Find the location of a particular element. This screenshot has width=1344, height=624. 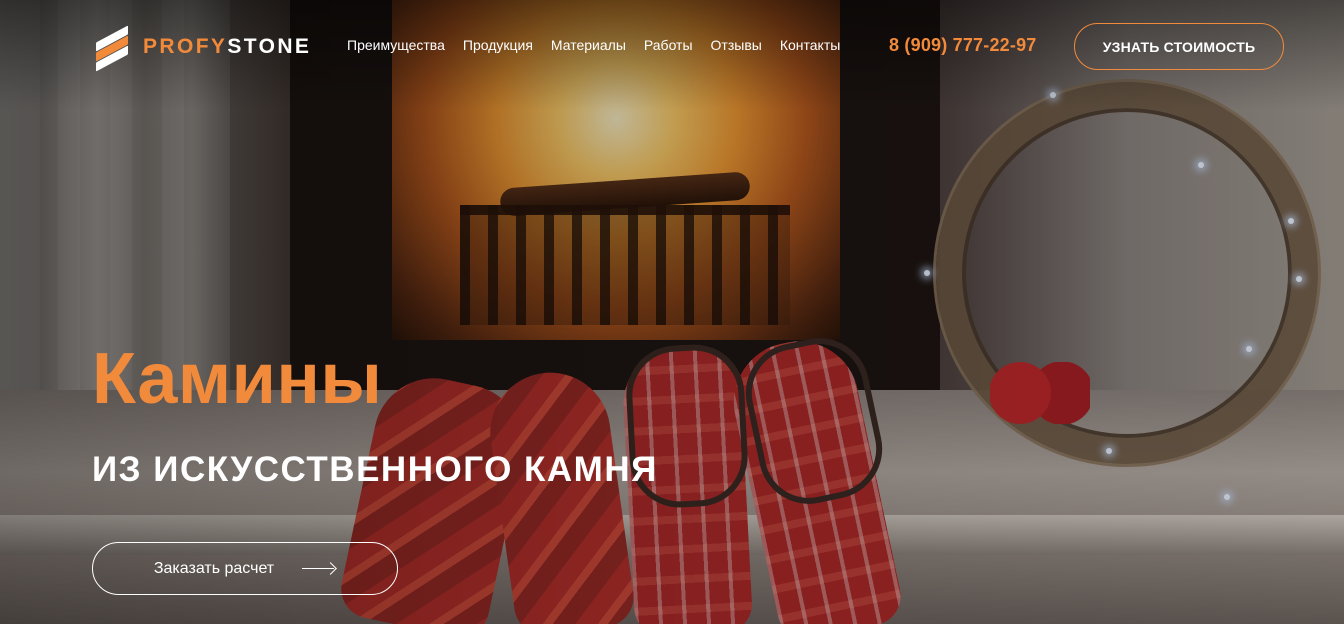

get-price-button: УЗНАТЬ СТОИМОСТЬ is located at coordinates (1179, 46).